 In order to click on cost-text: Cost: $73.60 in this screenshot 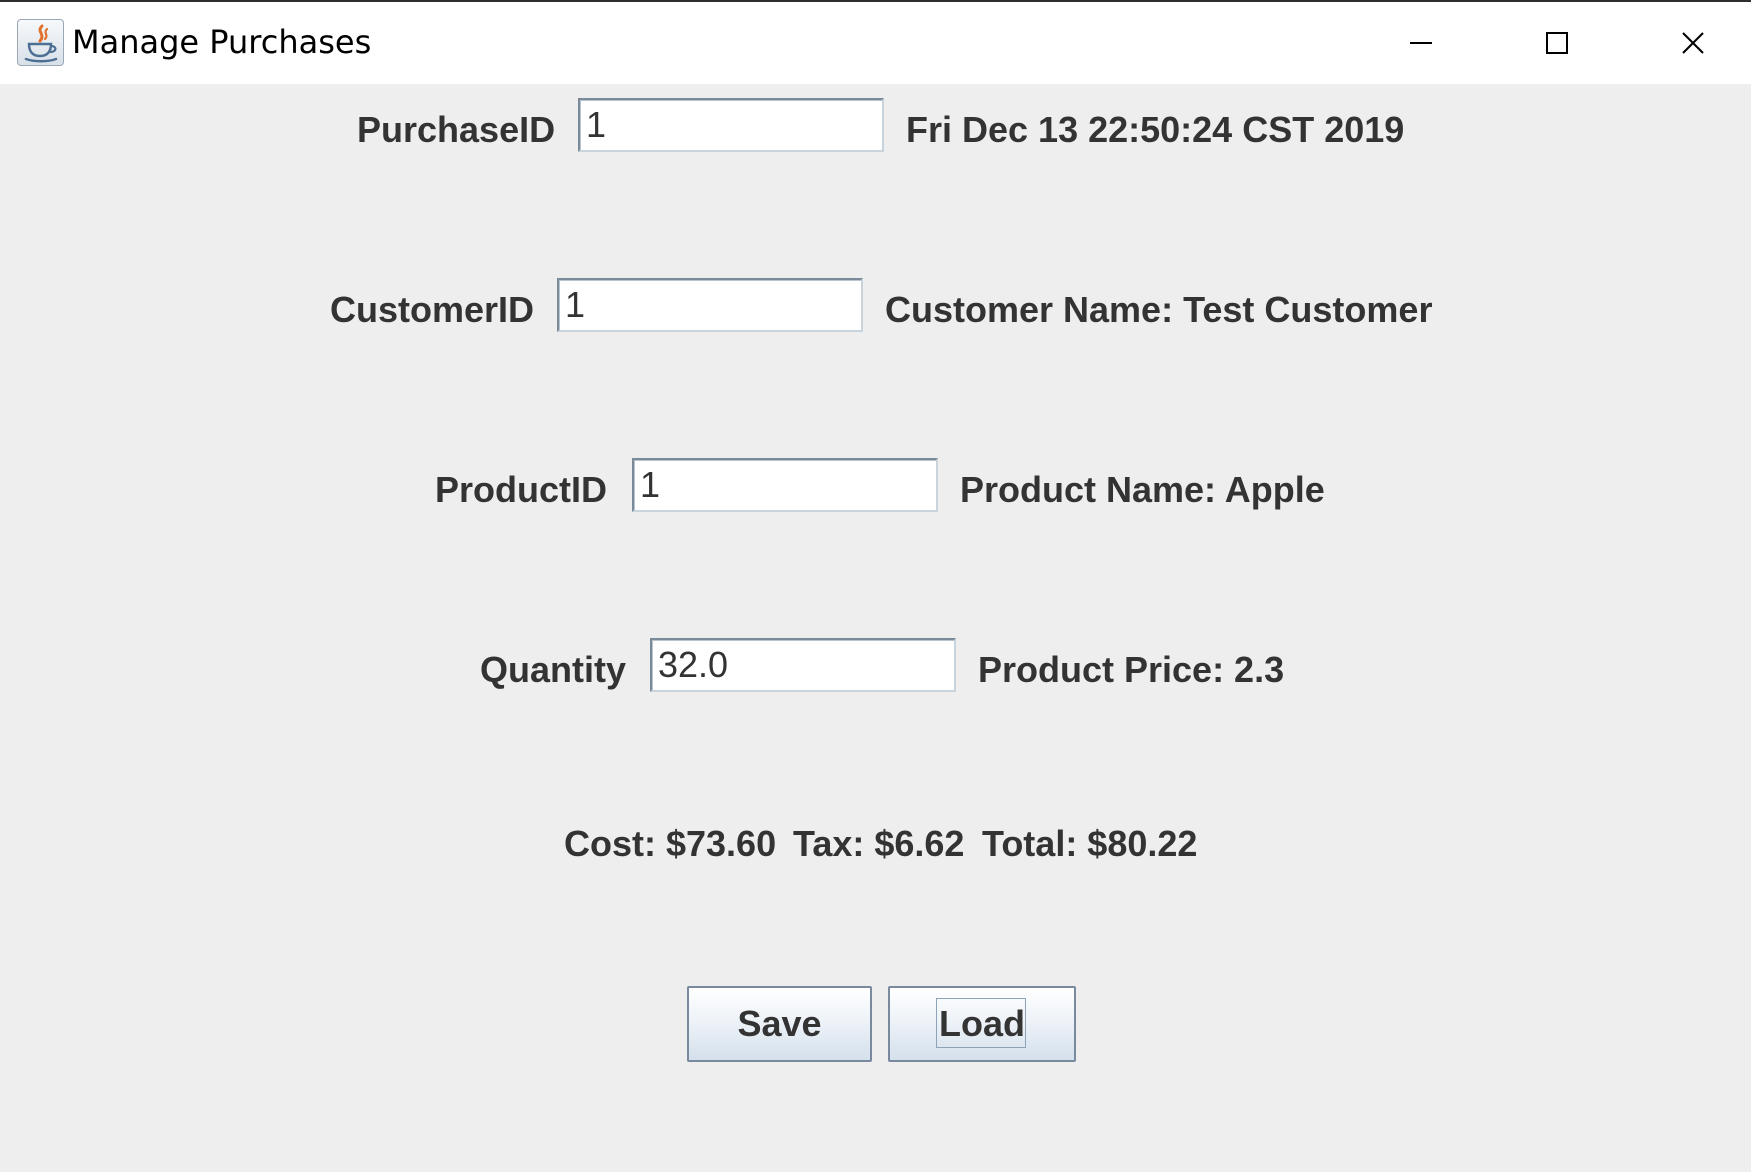, I will do `click(670, 843)`.